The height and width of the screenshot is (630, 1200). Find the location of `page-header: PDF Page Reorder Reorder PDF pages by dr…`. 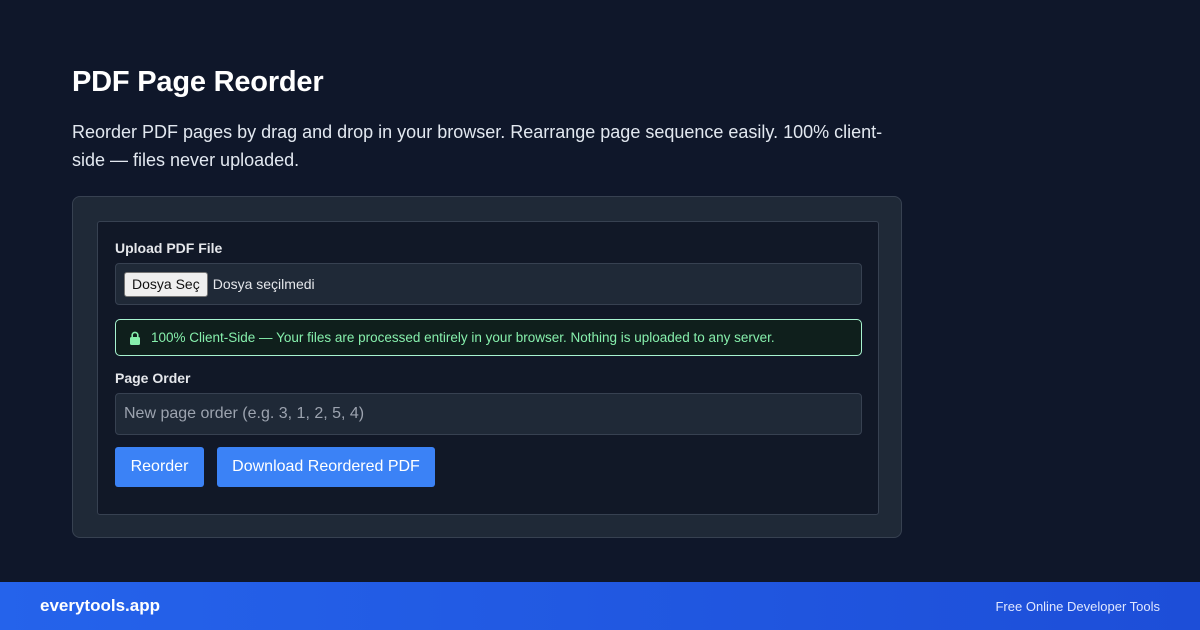

page-header: PDF Page Reorder Reorder PDF pages by dr… is located at coordinates (488, 118).